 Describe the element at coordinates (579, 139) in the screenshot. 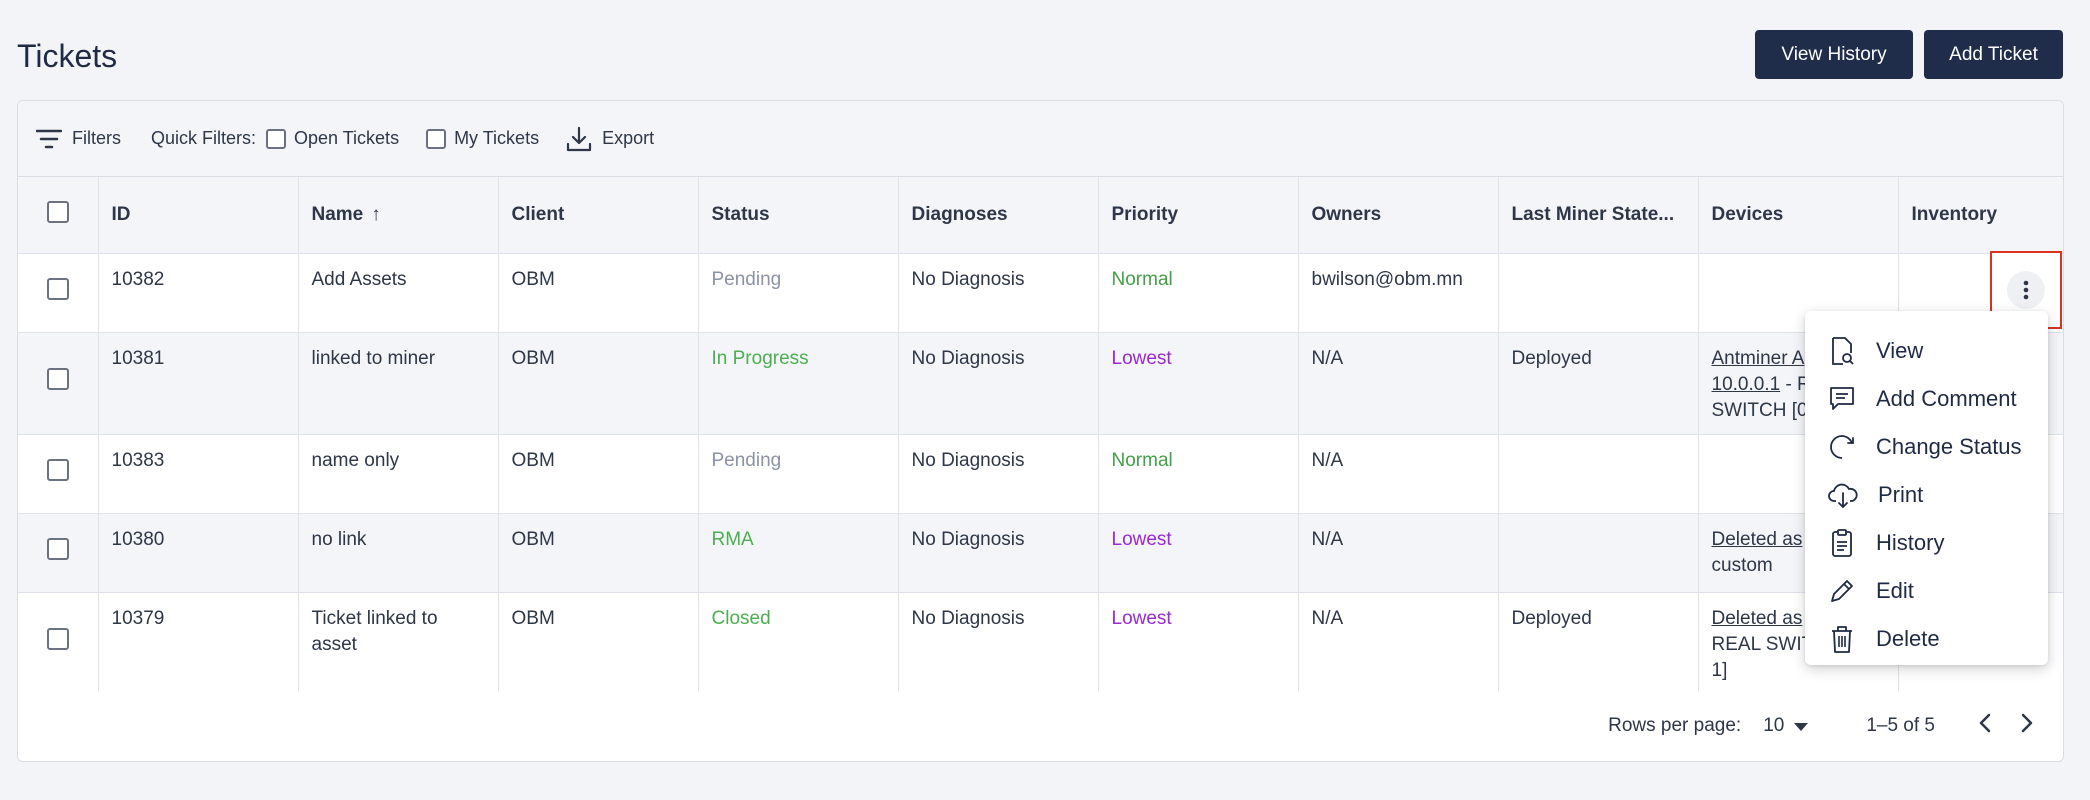

I see `download-icon` at that location.